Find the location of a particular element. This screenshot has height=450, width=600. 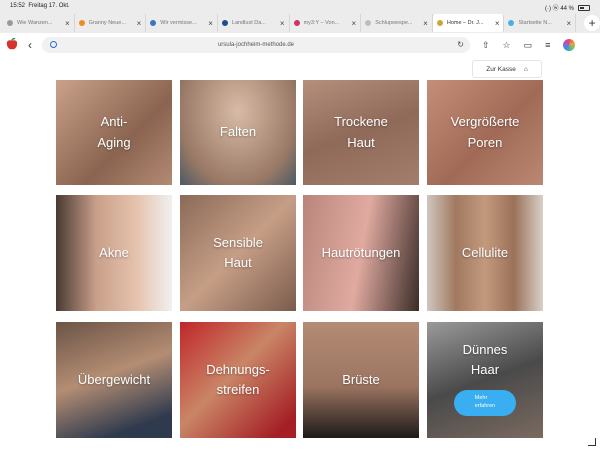

category-tile: Sensible Haut is located at coordinates (238, 253).